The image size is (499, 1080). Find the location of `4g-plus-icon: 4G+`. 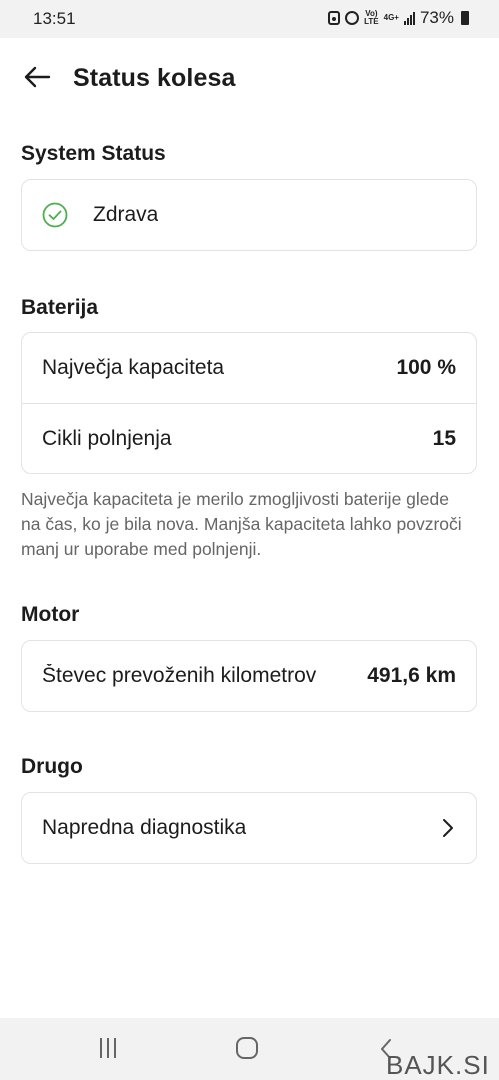

4g-plus-icon: 4G+ is located at coordinates (391, 17).